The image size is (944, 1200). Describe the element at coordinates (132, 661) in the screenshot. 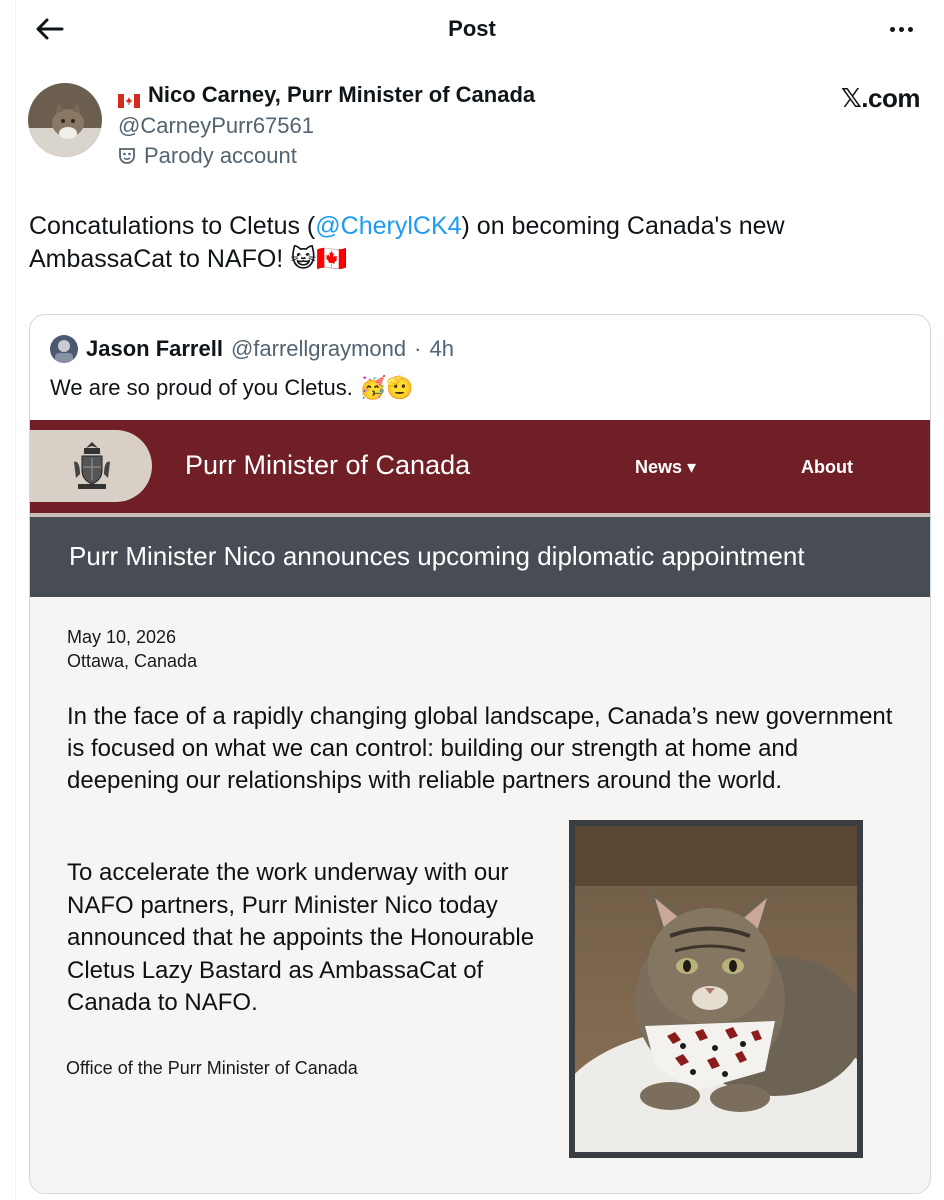

I see `article-location: Ottawa, Canada` at that location.